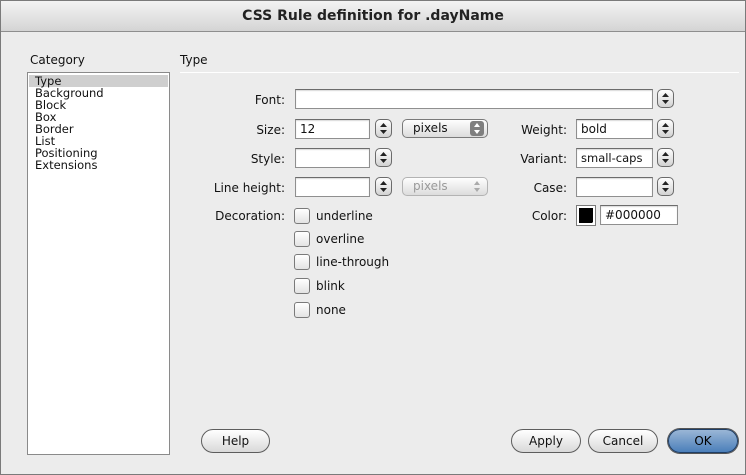 This screenshot has width=746, height=475. Describe the element at coordinates (332, 129) in the screenshot. I see `size-field: 12` at that location.